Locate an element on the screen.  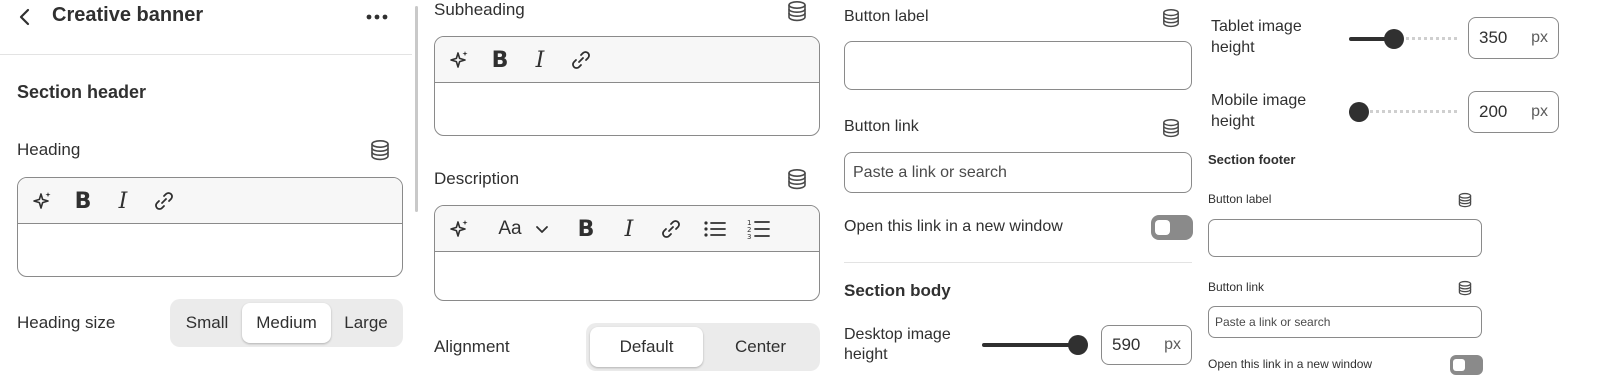
button-label-input is located at coordinates (1018, 65).